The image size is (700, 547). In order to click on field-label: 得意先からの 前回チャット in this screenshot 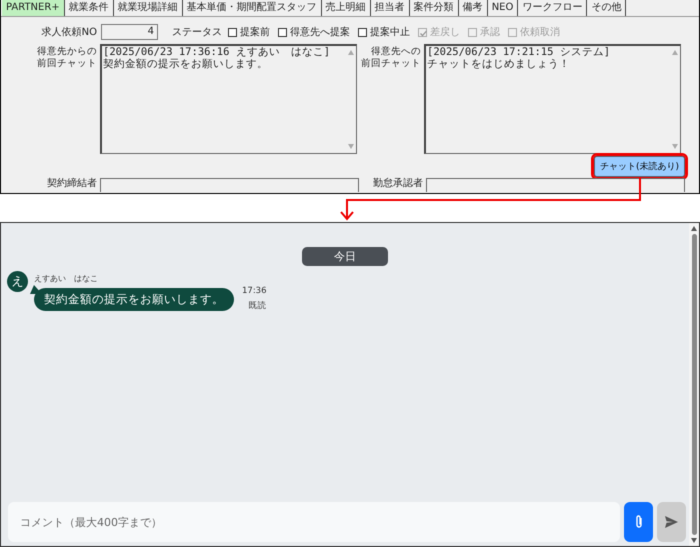, I will do `click(67, 58)`.